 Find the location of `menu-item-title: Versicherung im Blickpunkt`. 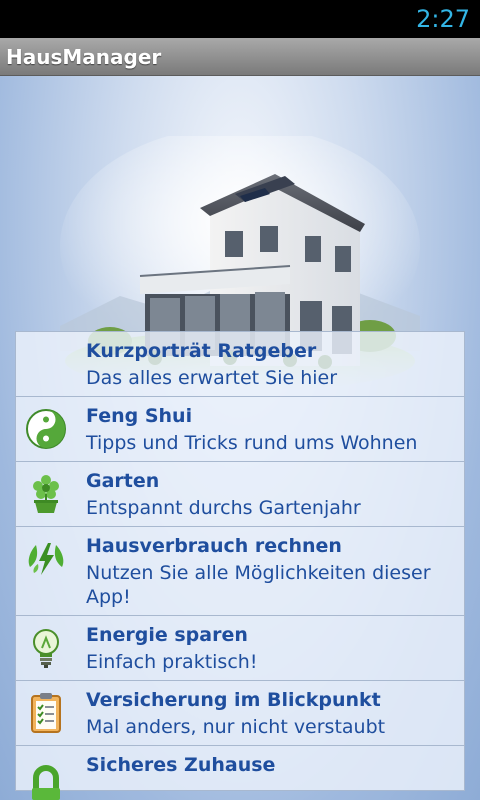

menu-item-title: Versicherung im Blickpunkt is located at coordinates (233, 700).